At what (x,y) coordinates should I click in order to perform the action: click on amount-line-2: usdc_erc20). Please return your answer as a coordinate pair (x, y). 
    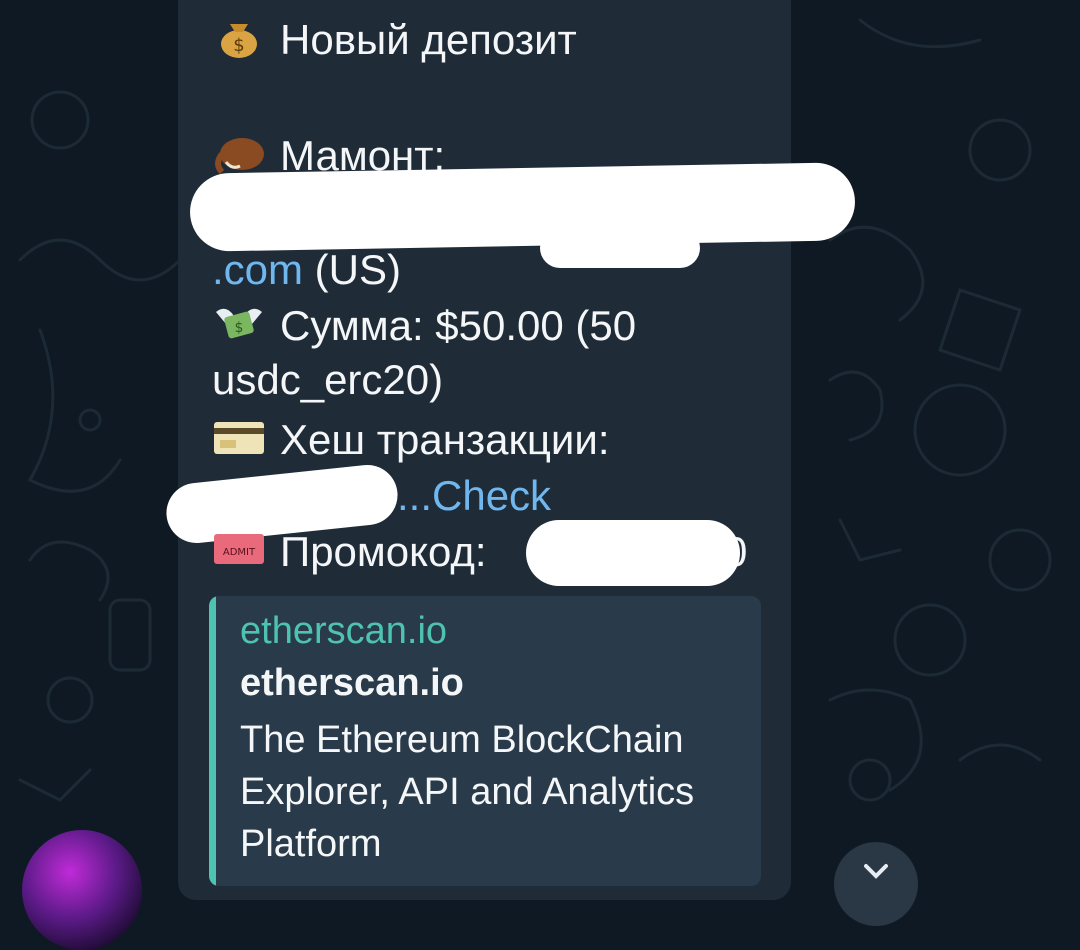
    Looking at the image, I should click on (327, 380).